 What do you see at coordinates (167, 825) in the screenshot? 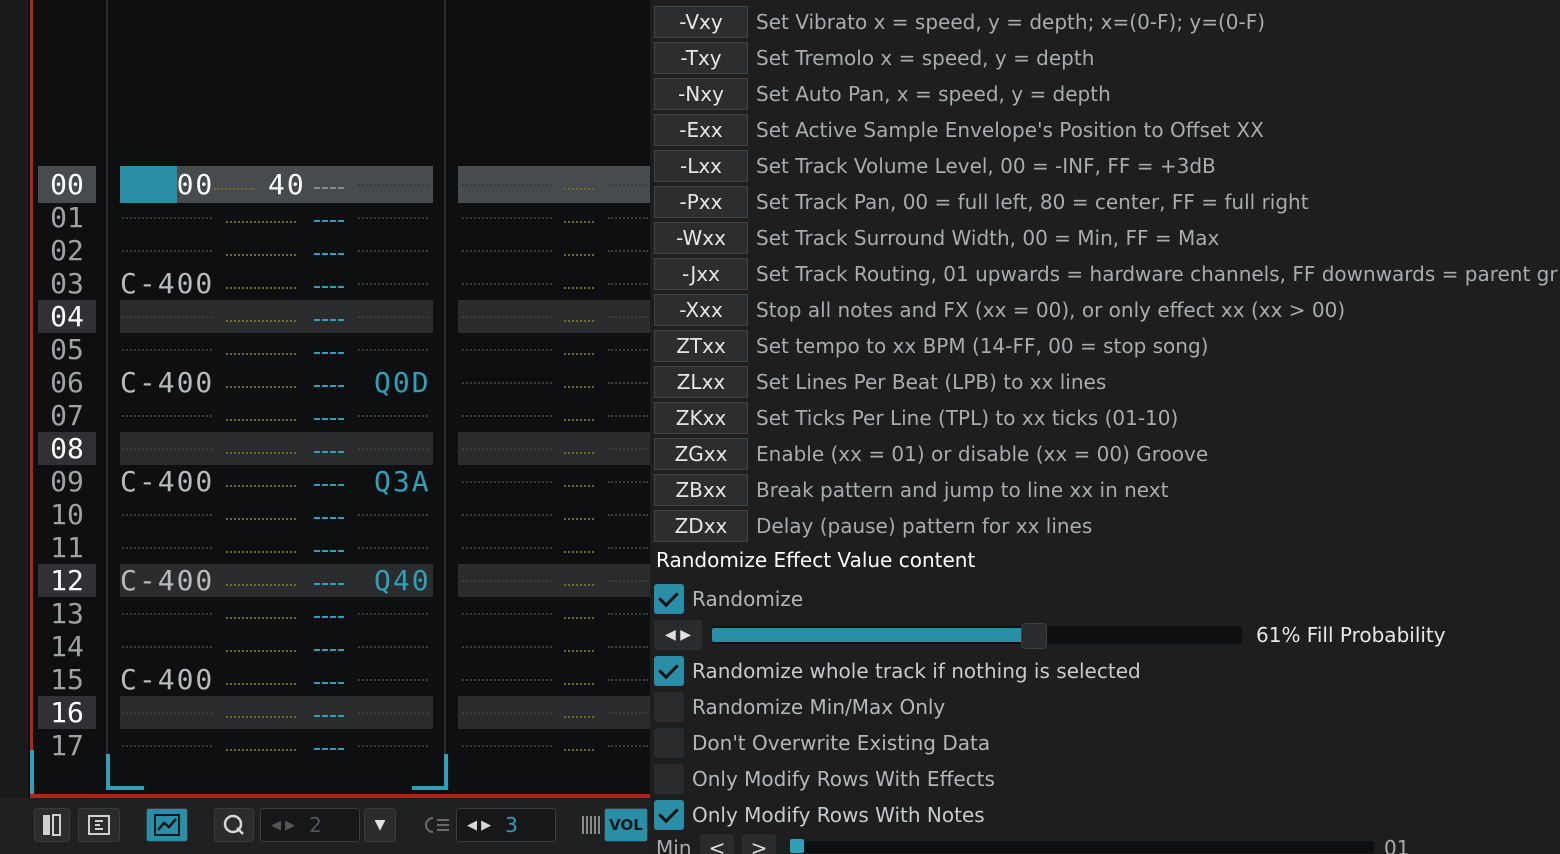
I see `toggle-automation-button` at bounding box center [167, 825].